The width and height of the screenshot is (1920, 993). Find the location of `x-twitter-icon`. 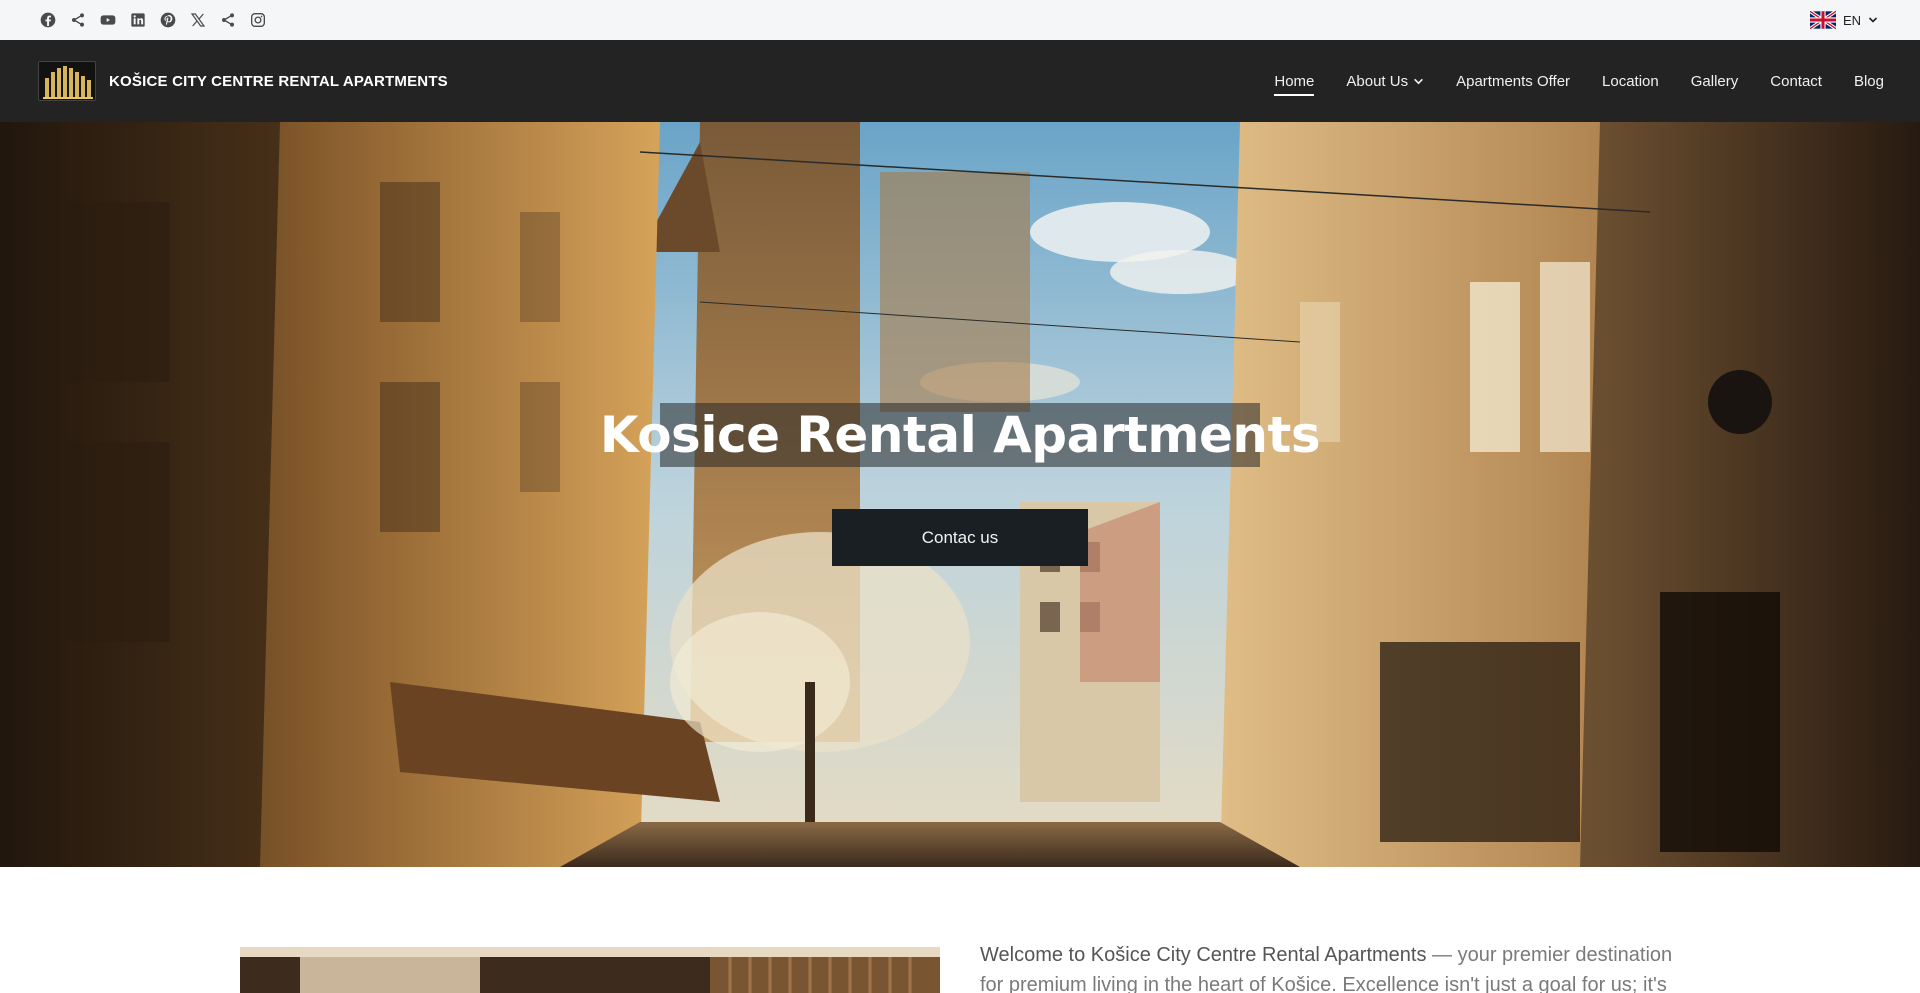

x-twitter-icon is located at coordinates (197, 20).